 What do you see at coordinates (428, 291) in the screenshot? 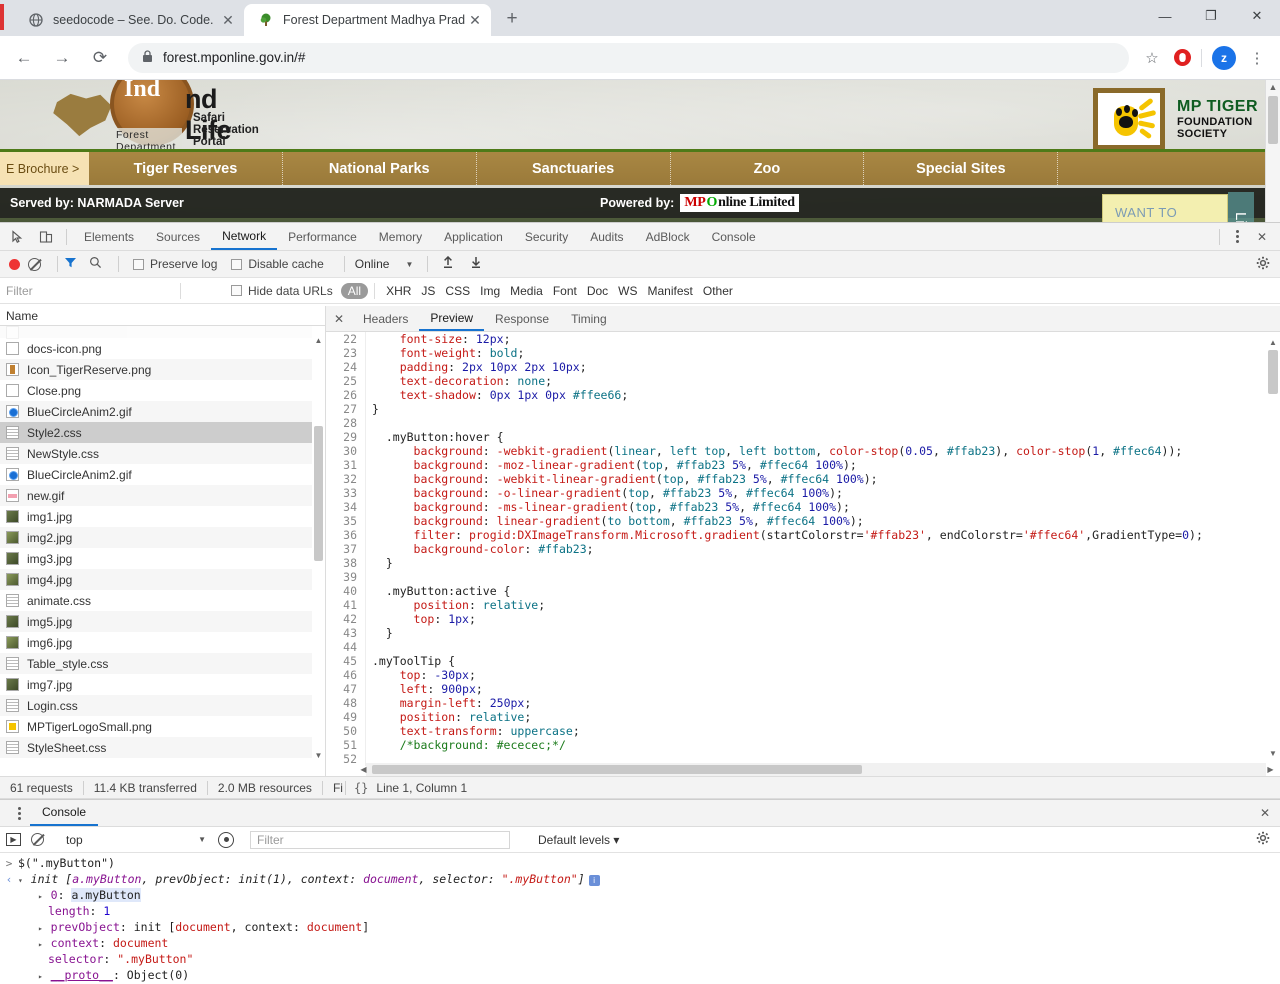
I see `filter-type-js: JS` at bounding box center [428, 291].